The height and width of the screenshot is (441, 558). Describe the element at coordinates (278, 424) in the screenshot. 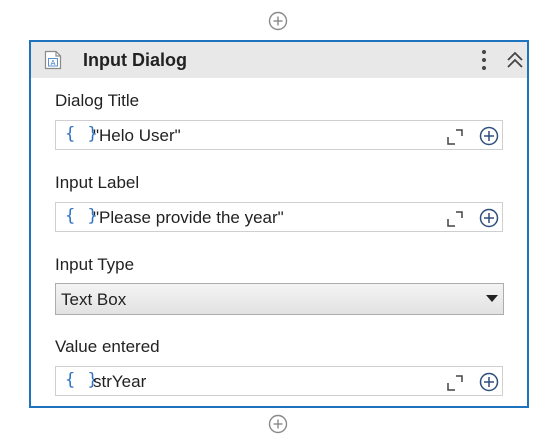

I see `add-activity-below-icon` at that location.